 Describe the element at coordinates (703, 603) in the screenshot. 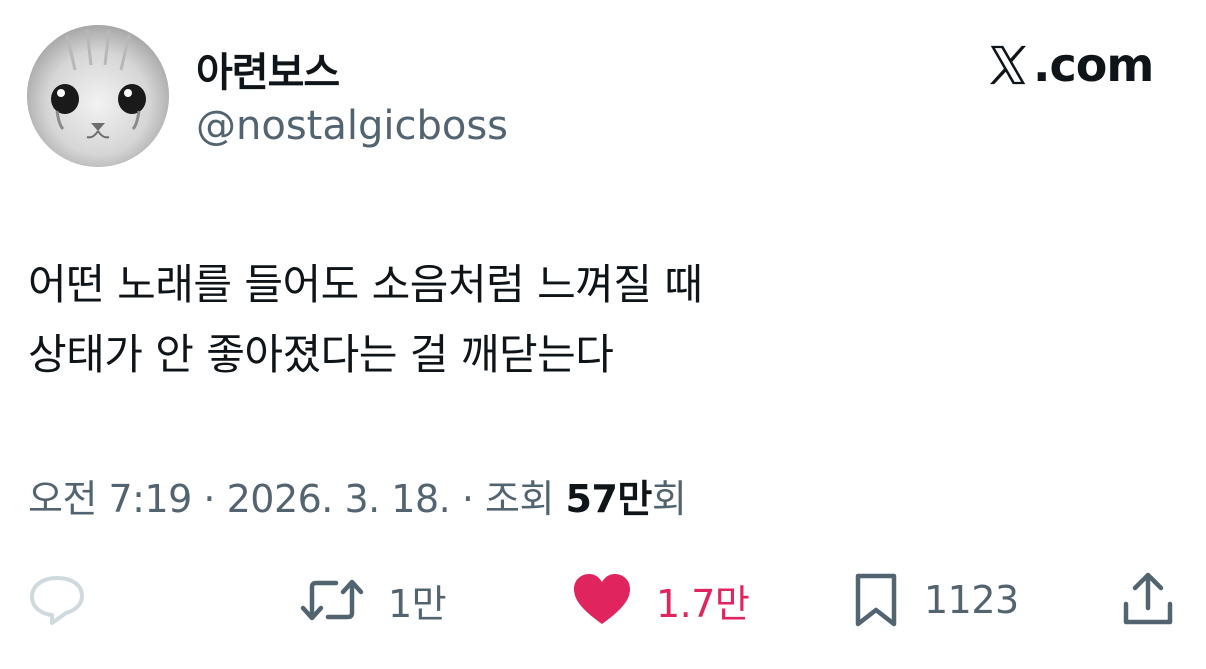

I see `like-count: 1.7만` at that location.